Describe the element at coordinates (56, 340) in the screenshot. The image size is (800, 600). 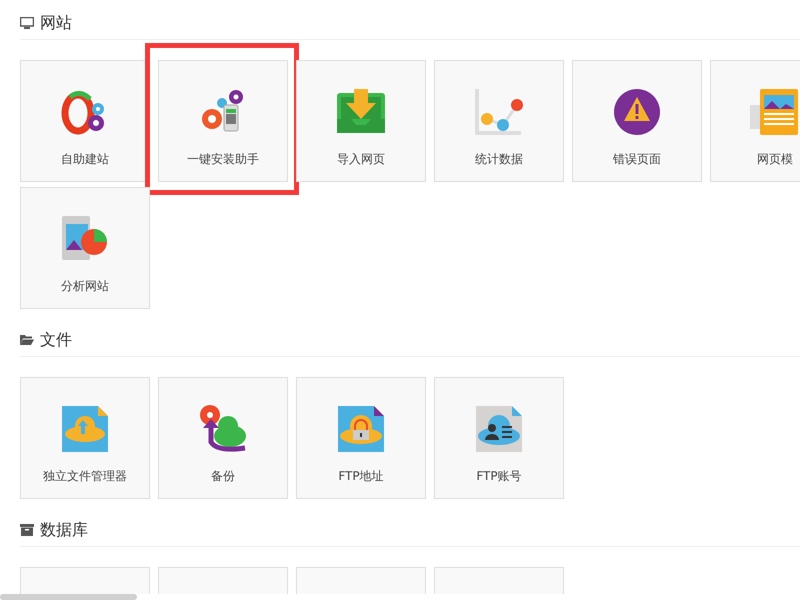
I see `section-title: 文件` at that location.